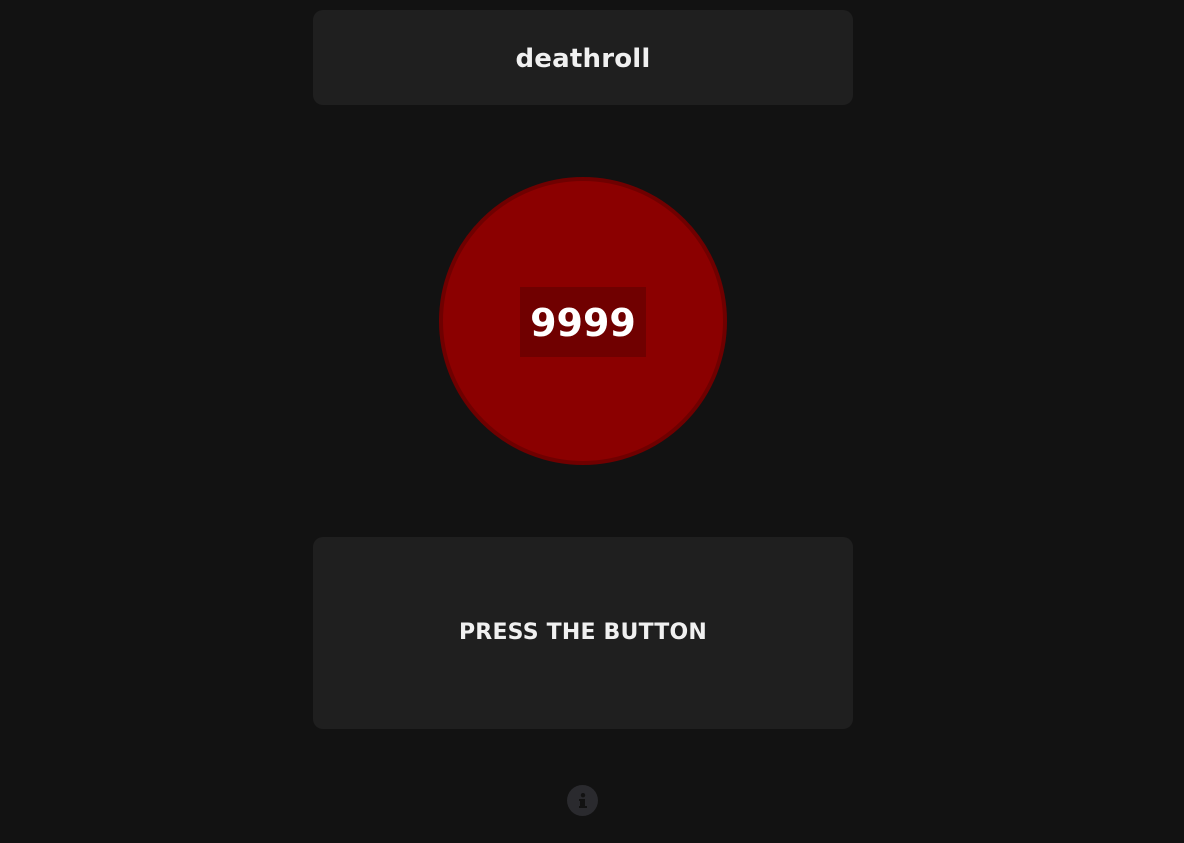 This screenshot has height=843, width=1184. I want to click on roll-button: 9999, so click(583, 321).